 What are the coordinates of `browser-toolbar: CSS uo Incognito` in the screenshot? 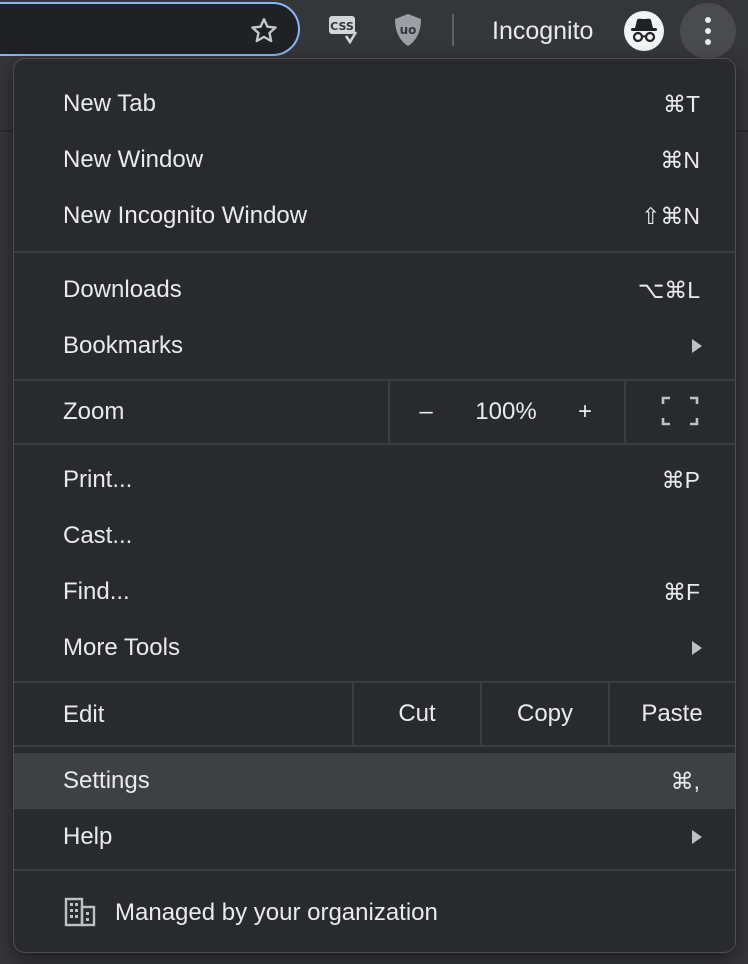 It's located at (374, 31).